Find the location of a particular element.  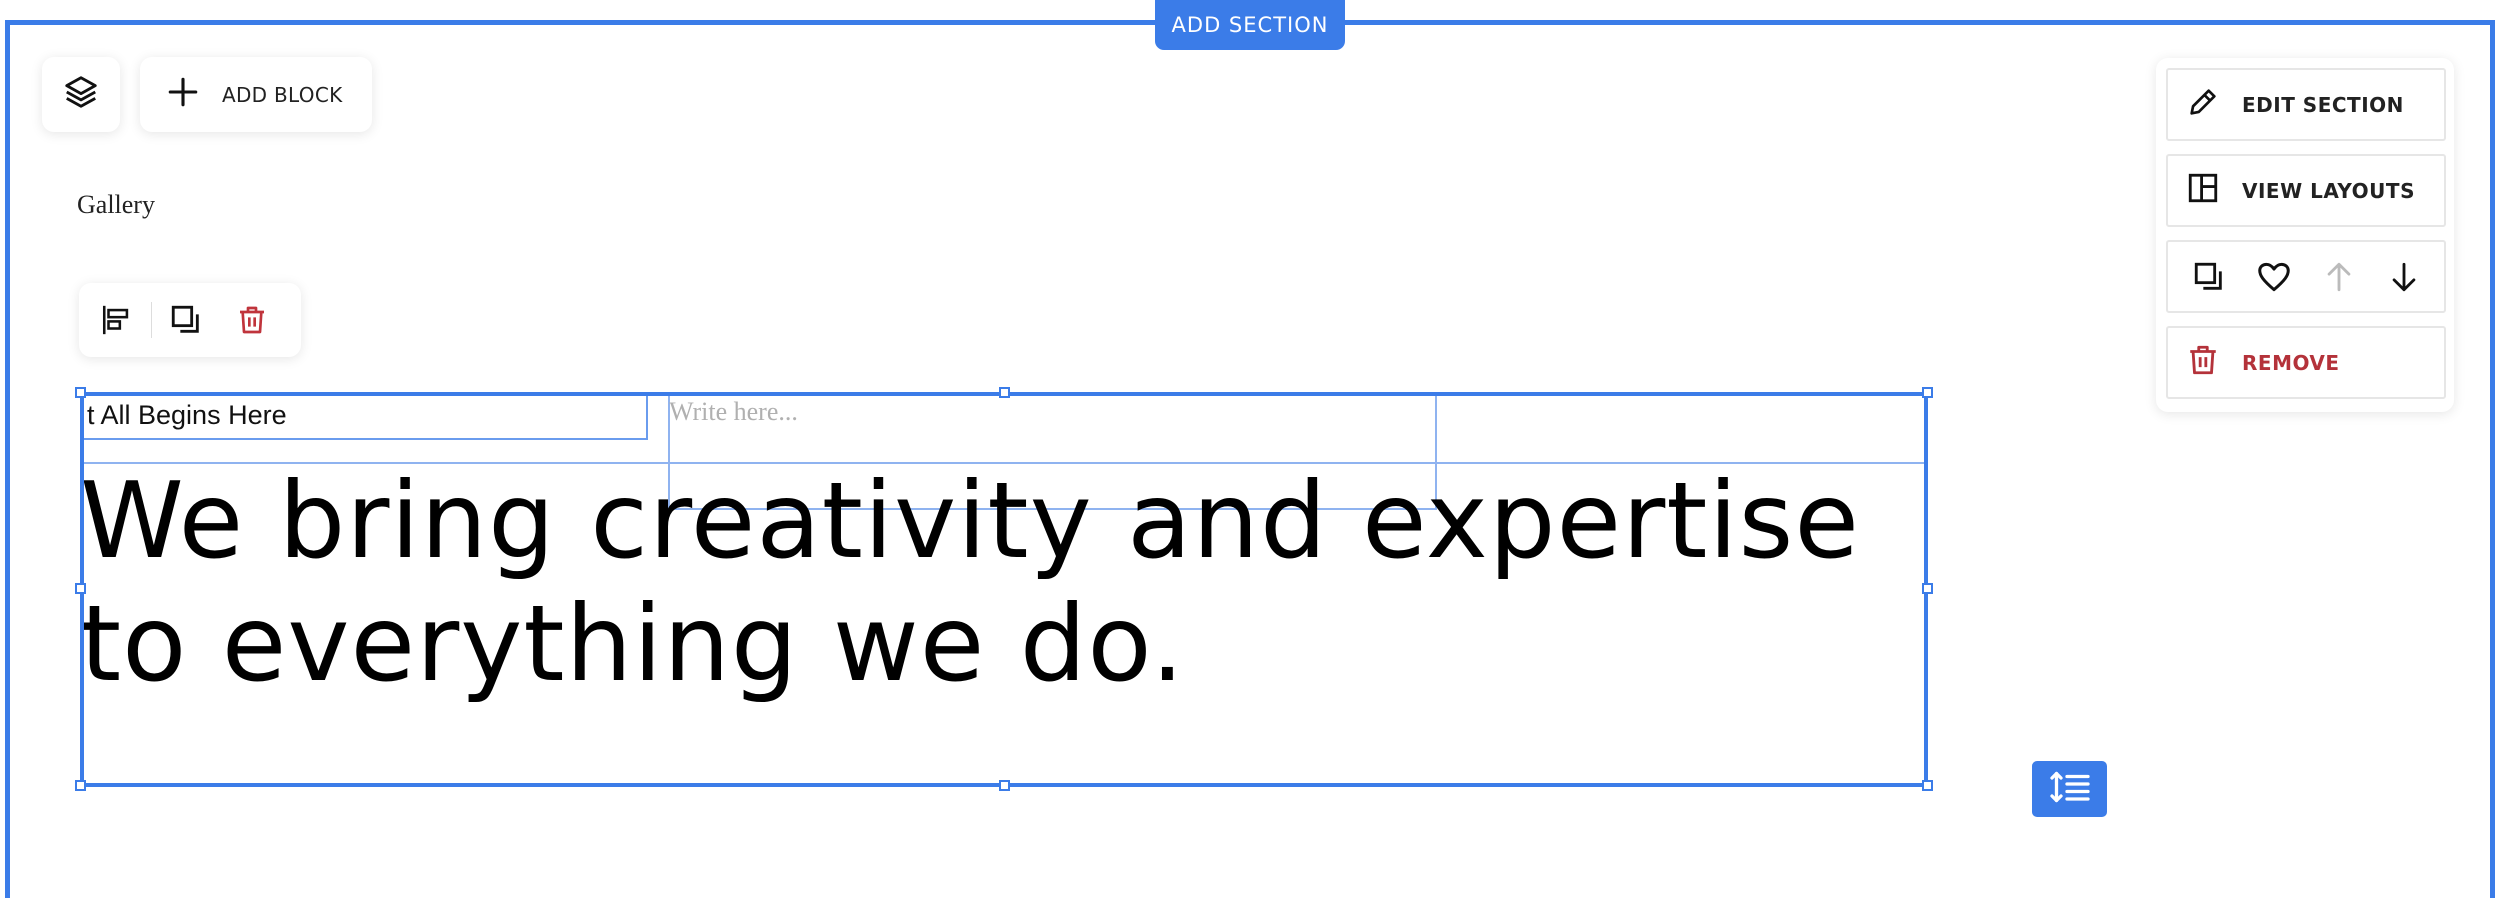

plus-icon is located at coordinates (183, 94).